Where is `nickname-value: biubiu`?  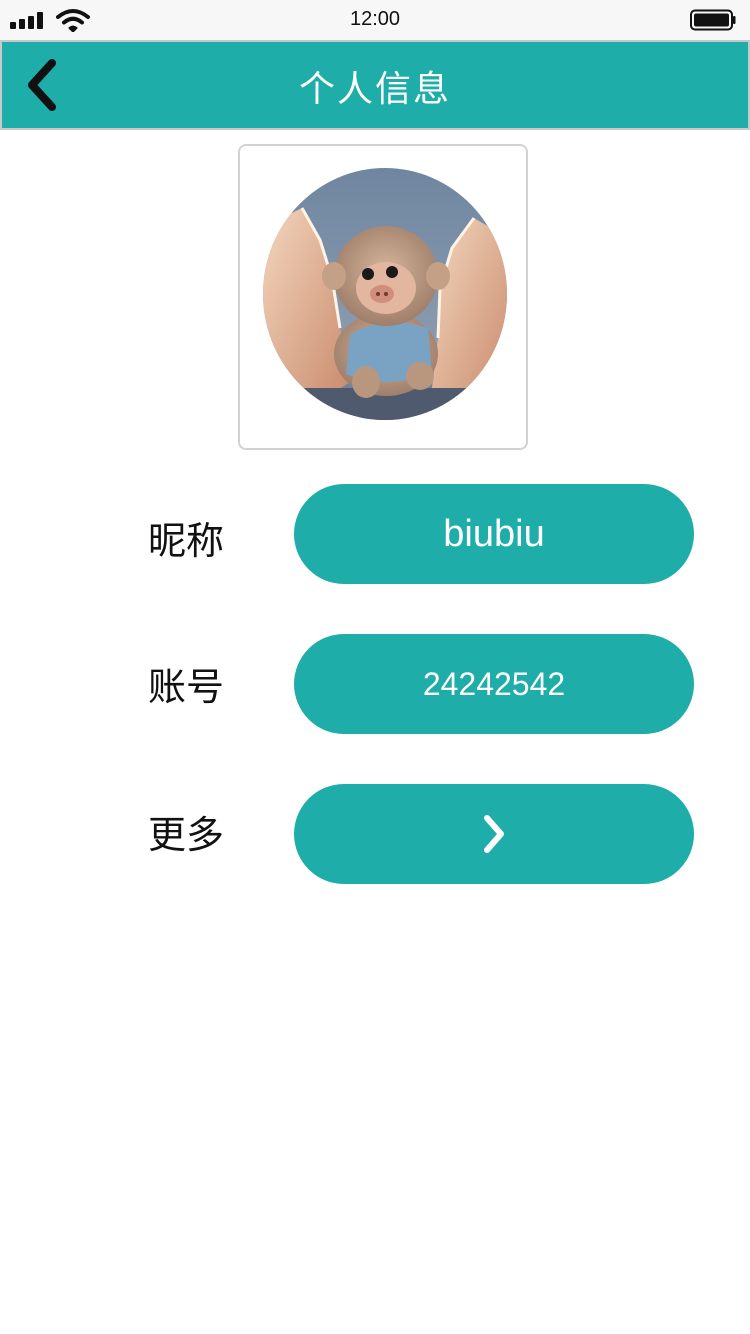
nickname-value: biubiu is located at coordinates (494, 533).